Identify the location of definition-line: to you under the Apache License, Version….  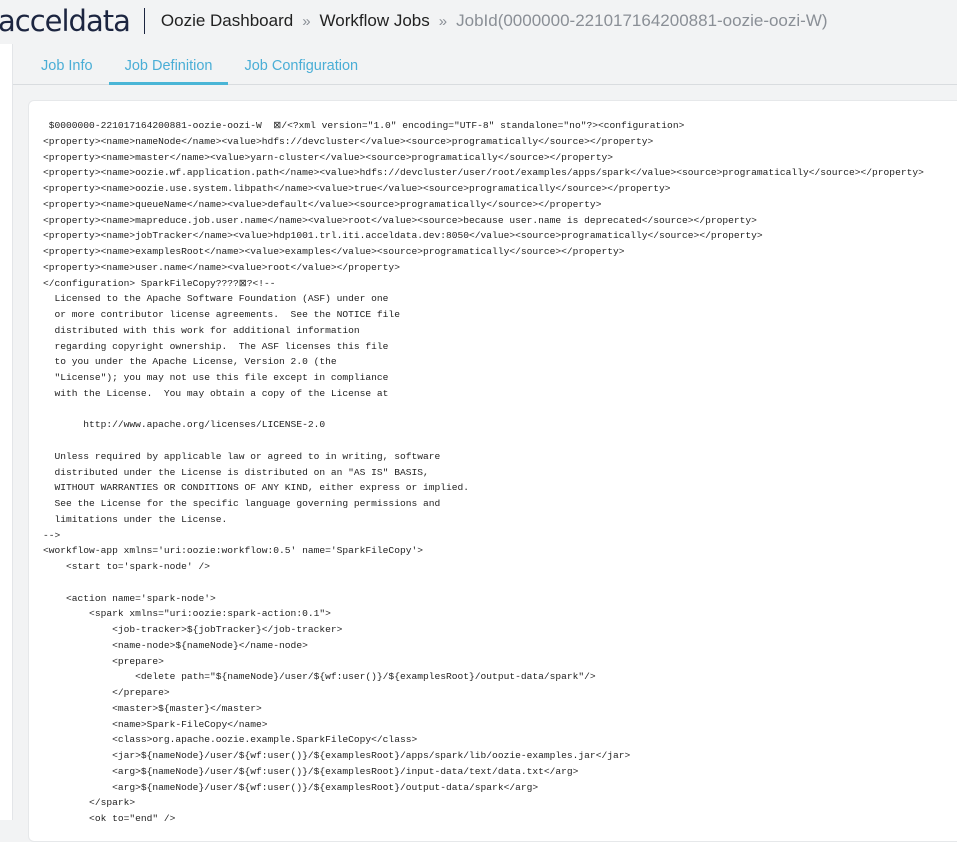
(190, 362).